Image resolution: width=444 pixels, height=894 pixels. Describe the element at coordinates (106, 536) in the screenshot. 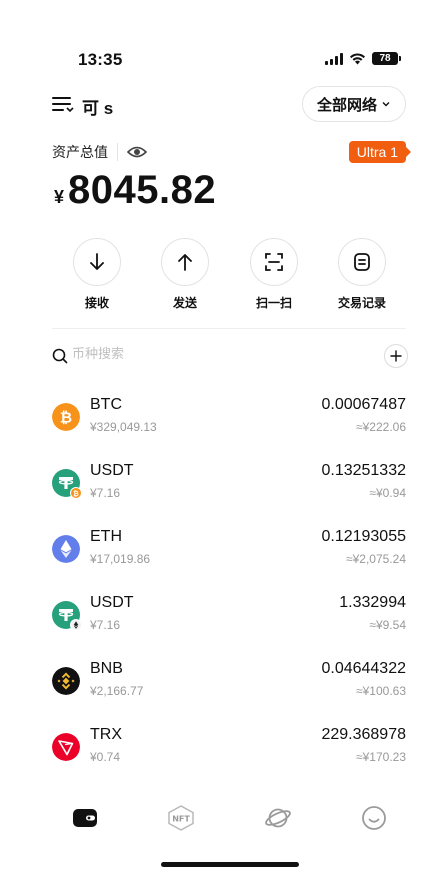

I see `token-symbol: ETH` at that location.